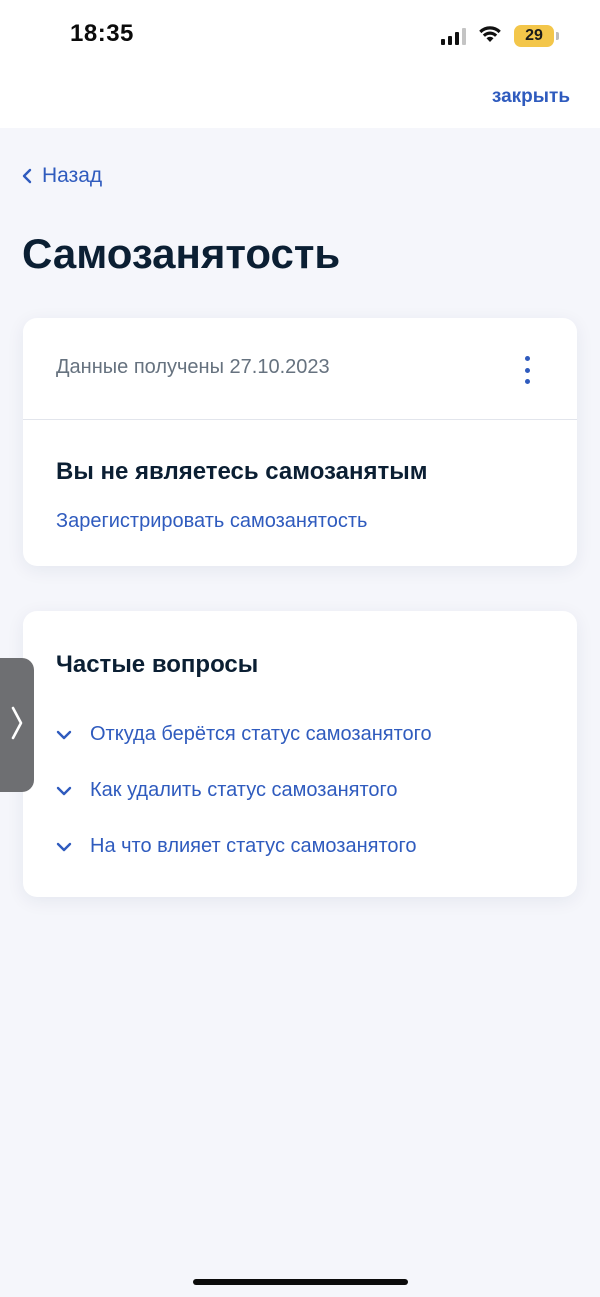 This screenshot has height=1297, width=600. I want to click on top-bar: 18:35 29 закрыть, so click(300, 64).